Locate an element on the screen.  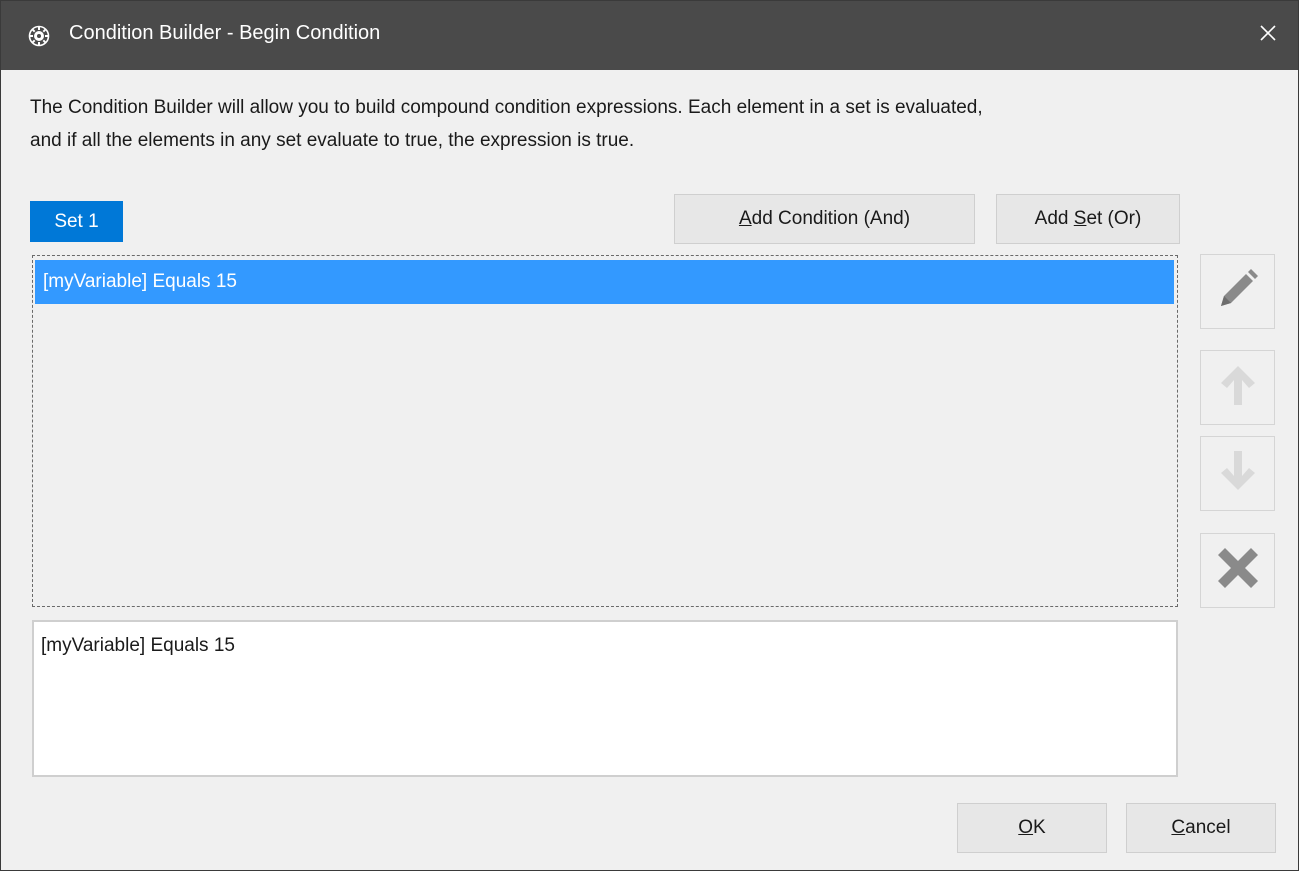
close-icon is located at coordinates (1268, 35).